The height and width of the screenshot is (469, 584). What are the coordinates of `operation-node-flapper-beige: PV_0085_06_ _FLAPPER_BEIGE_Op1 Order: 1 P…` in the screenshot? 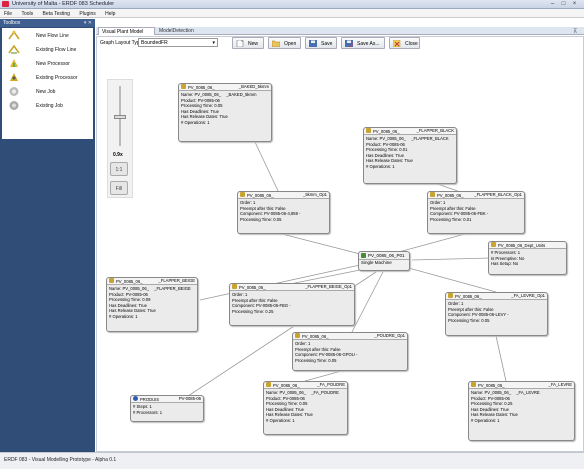 It's located at (292, 304).